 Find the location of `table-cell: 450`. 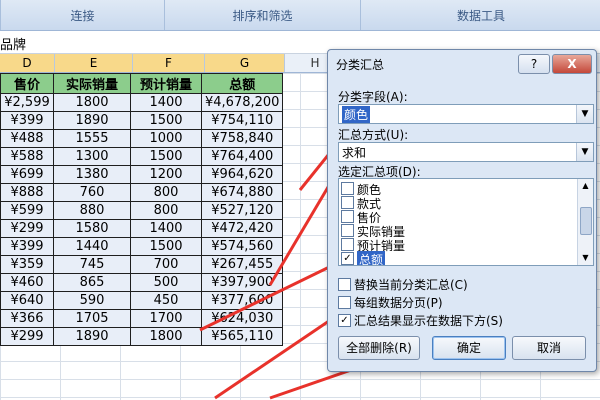

table-cell: 450 is located at coordinates (166, 300).